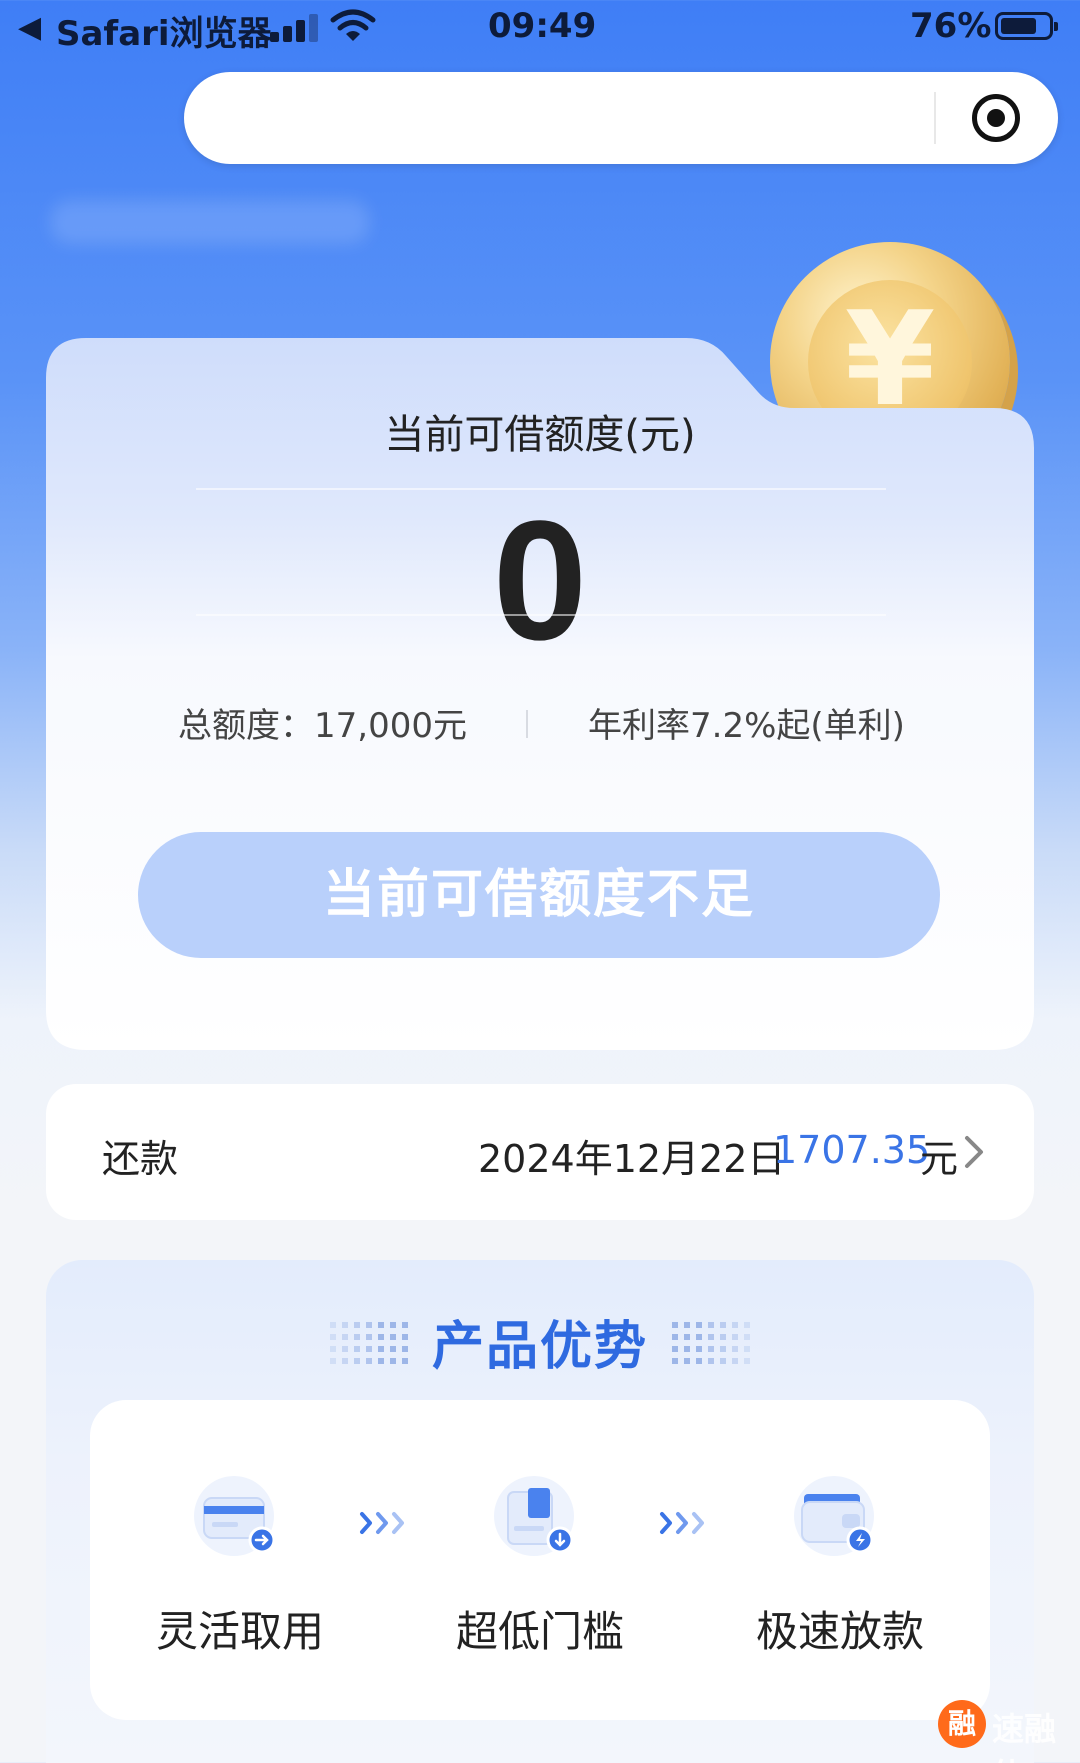 The width and height of the screenshot is (1080, 1763). What do you see at coordinates (939, 1159) in the screenshot?
I see `repay-unit: 元` at bounding box center [939, 1159].